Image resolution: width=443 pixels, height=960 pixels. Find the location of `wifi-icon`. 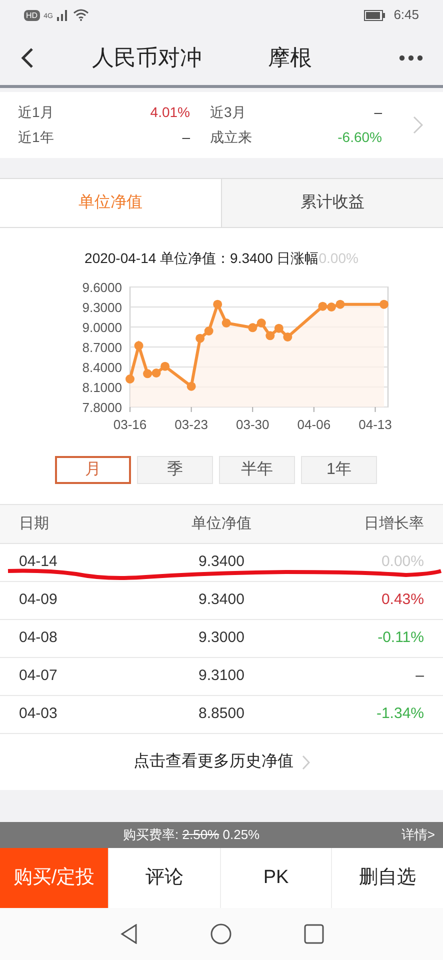

wifi-icon is located at coordinates (80, 15).